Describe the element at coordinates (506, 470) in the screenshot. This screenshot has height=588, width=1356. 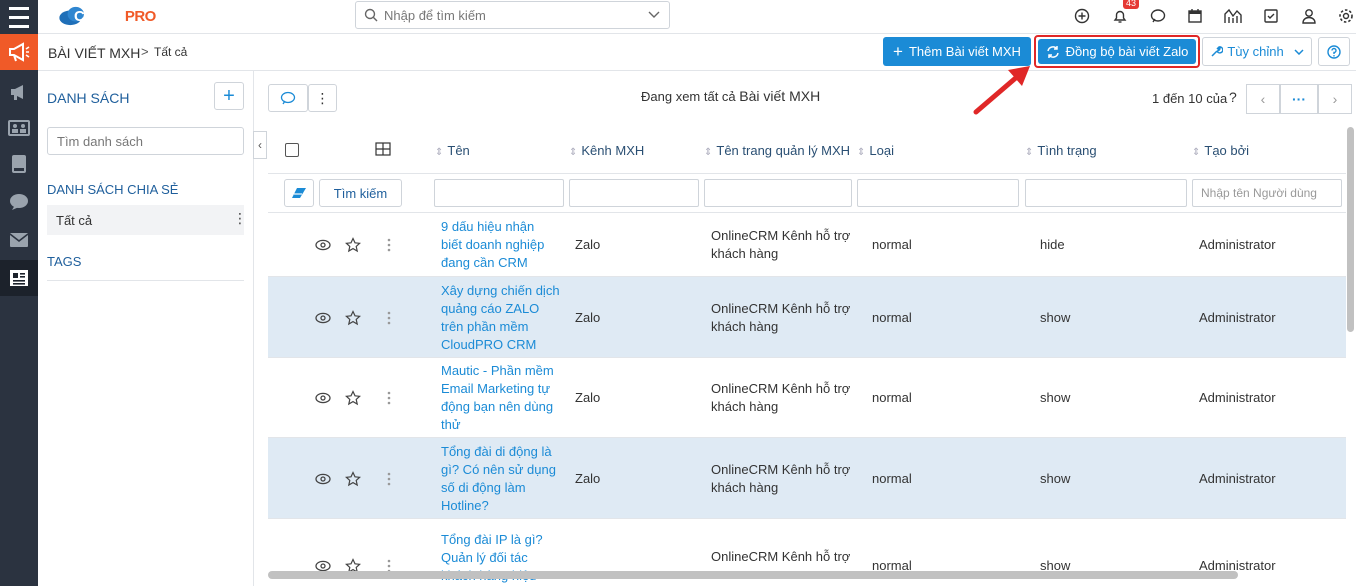
I see `post-name-link: gì? Có nên sử dụng` at that location.